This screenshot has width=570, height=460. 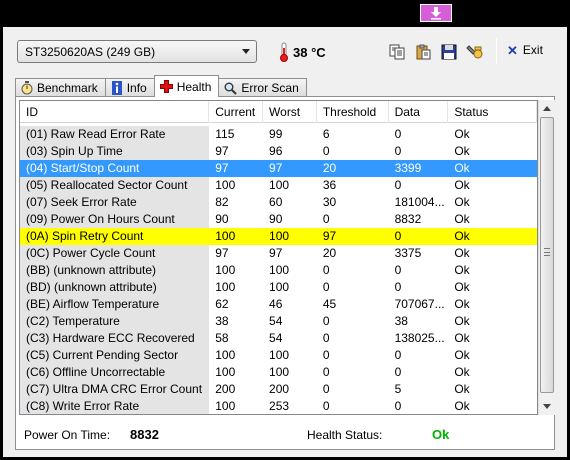 What do you see at coordinates (512, 50) in the screenshot?
I see `close-icon: ✕` at bounding box center [512, 50].